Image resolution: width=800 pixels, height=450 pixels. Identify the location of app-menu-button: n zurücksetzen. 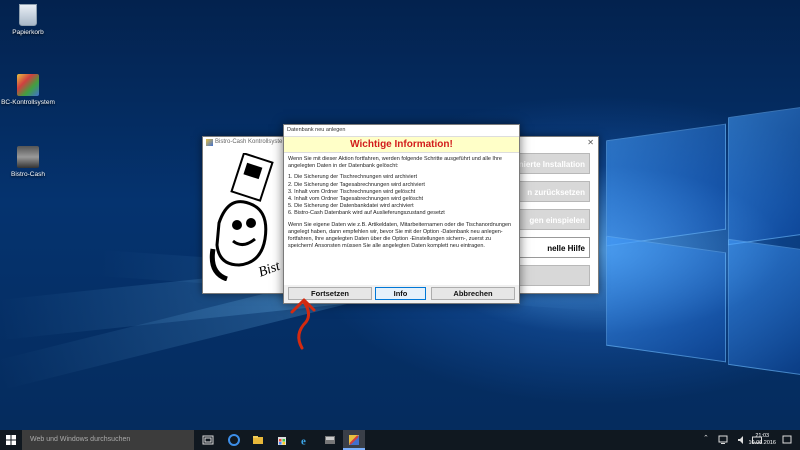
(549, 191).